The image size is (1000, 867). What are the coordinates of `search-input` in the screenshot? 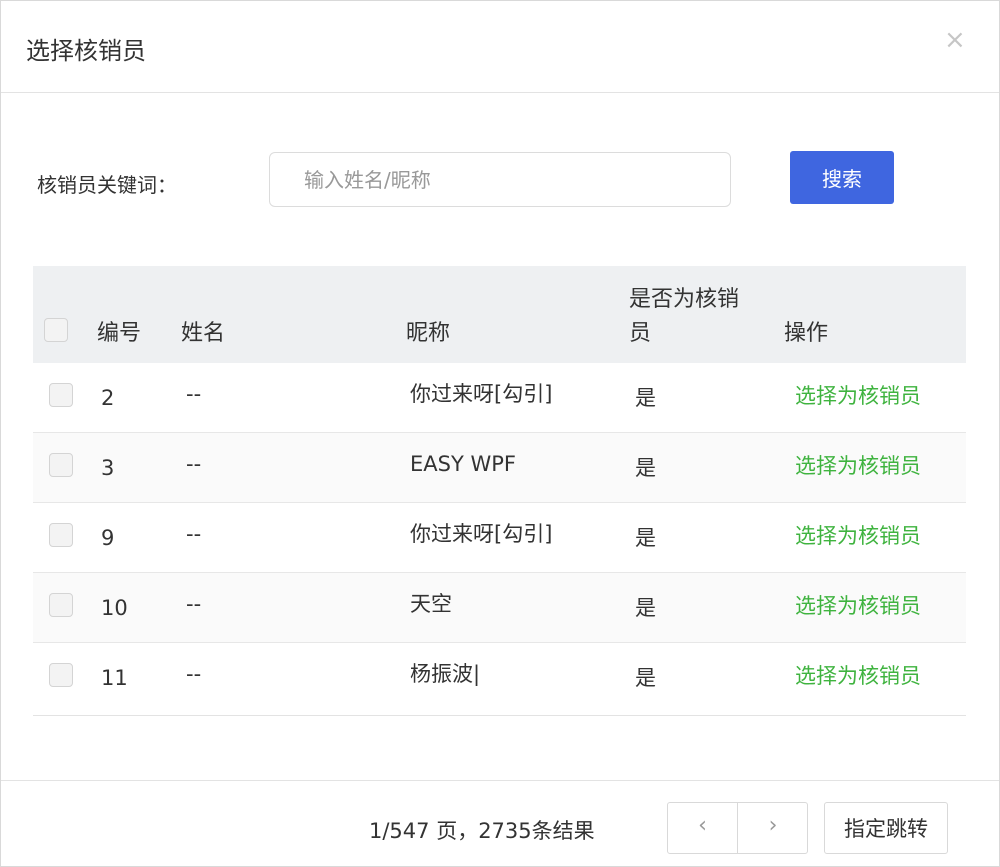 It's located at (500, 179).